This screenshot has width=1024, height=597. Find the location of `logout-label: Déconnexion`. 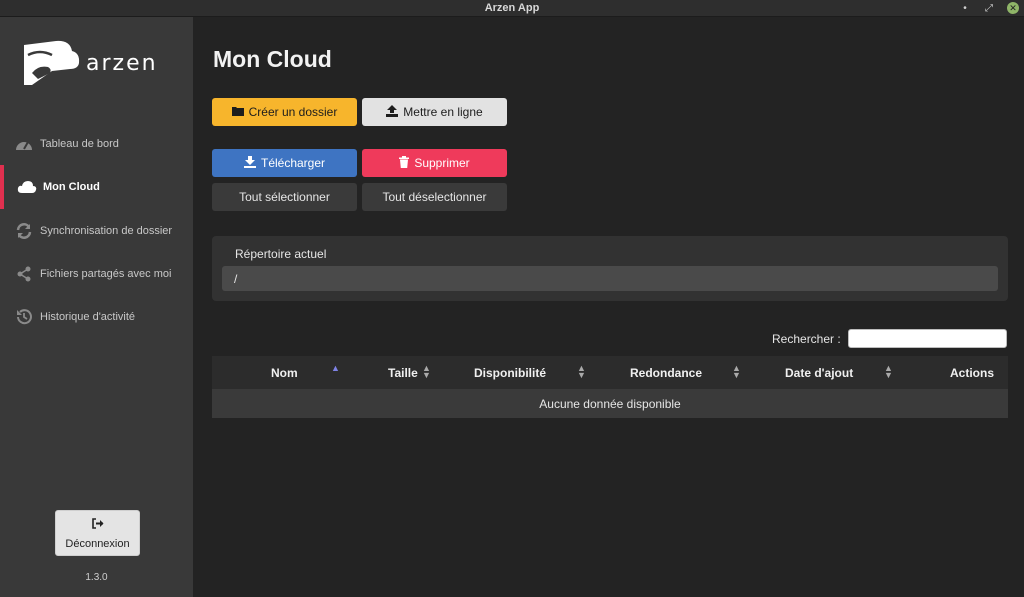

logout-label: Déconnexion is located at coordinates (97, 544).